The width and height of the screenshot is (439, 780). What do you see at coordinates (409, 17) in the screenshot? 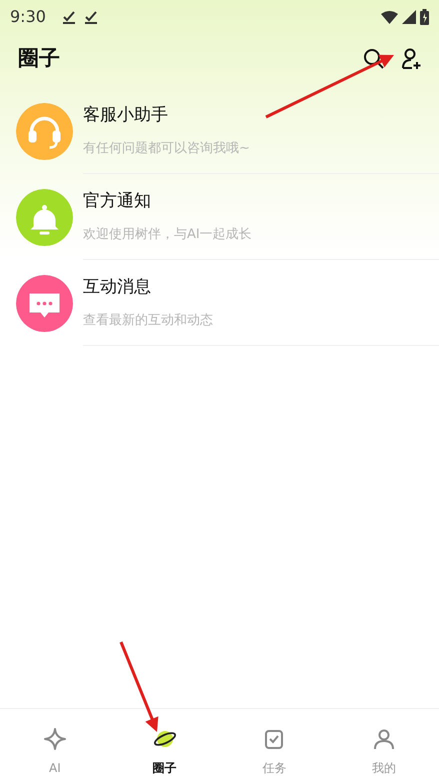
I see `signal-icon` at bounding box center [409, 17].